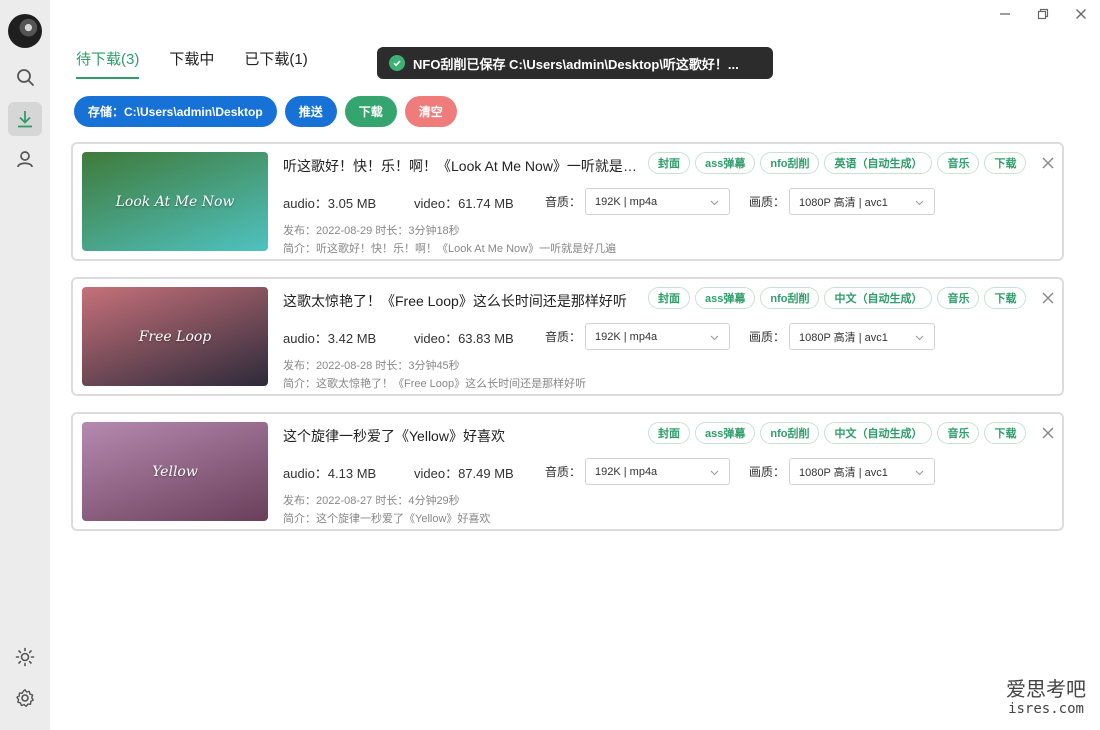 Image resolution: width=1100 pixels, height=730 pixels. I want to click on sidebar, so click(25, 365).